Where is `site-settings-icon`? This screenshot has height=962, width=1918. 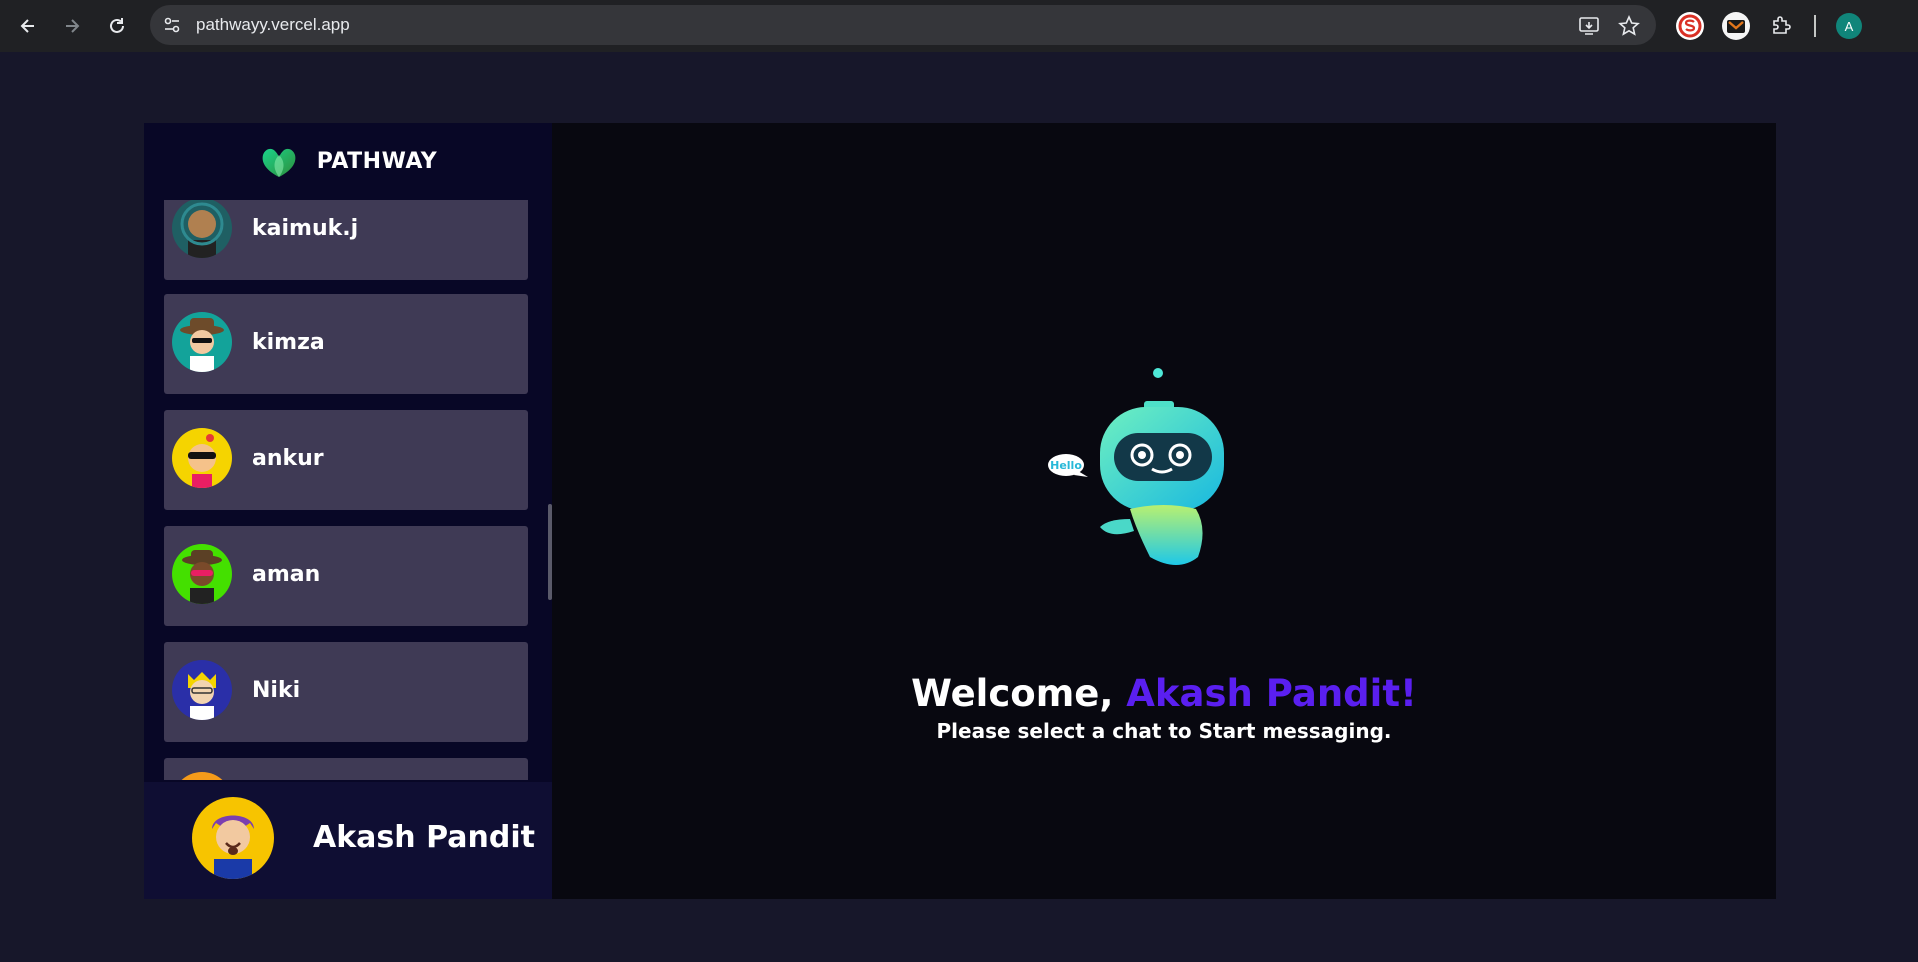
site-settings-icon is located at coordinates (172, 25).